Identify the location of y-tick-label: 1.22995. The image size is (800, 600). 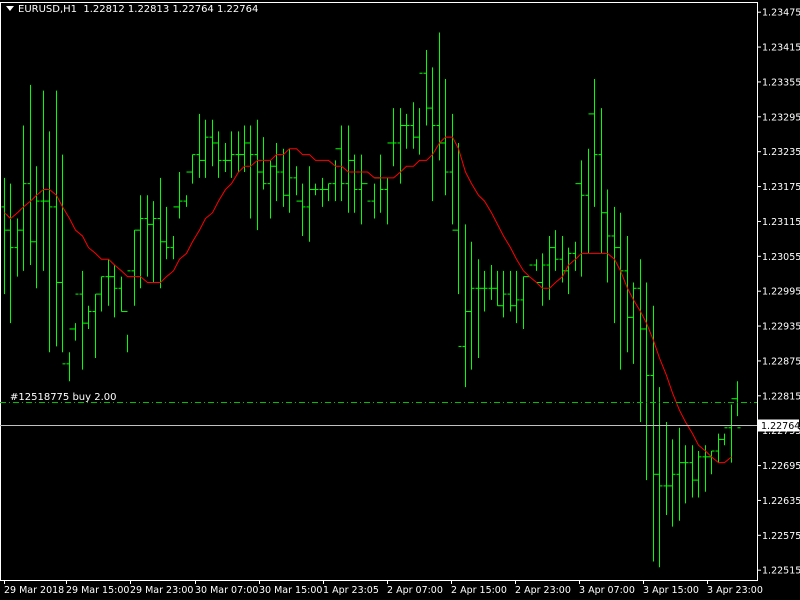
(781, 292).